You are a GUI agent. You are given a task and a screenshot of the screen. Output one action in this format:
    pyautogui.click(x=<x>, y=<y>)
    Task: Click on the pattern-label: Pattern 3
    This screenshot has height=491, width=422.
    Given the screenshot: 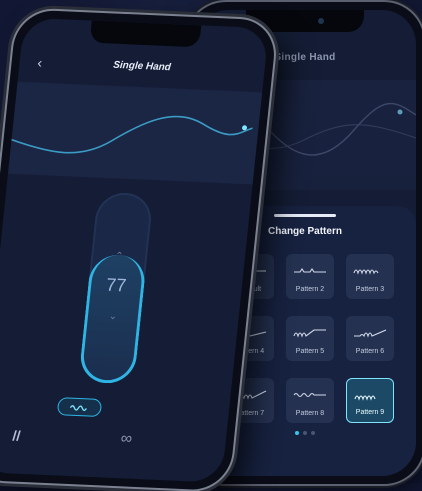 What is the action you would take?
    pyautogui.click(x=370, y=289)
    